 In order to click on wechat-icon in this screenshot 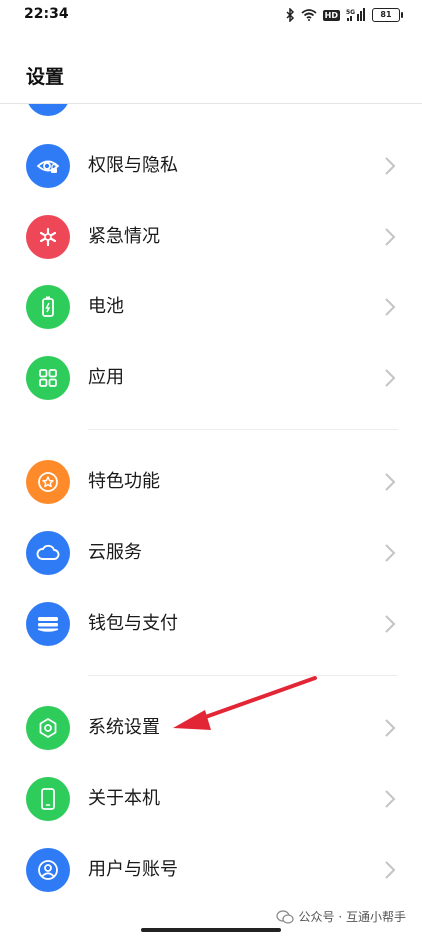, I will do `click(284, 916)`.